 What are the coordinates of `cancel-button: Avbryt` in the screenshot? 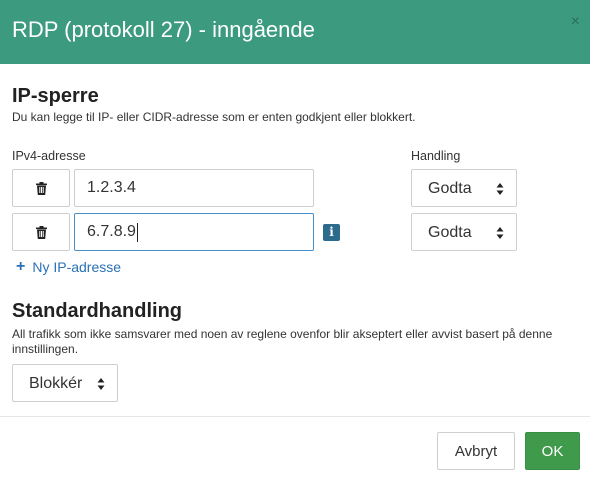 It's located at (476, 451).